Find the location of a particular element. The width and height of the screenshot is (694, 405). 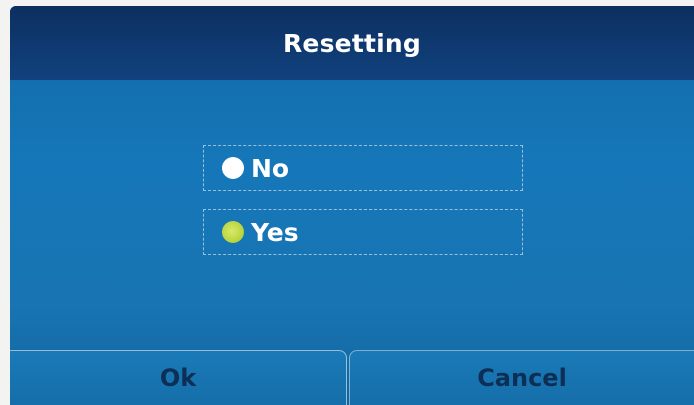

option-no-label: No is located at coordinates (270, 168).